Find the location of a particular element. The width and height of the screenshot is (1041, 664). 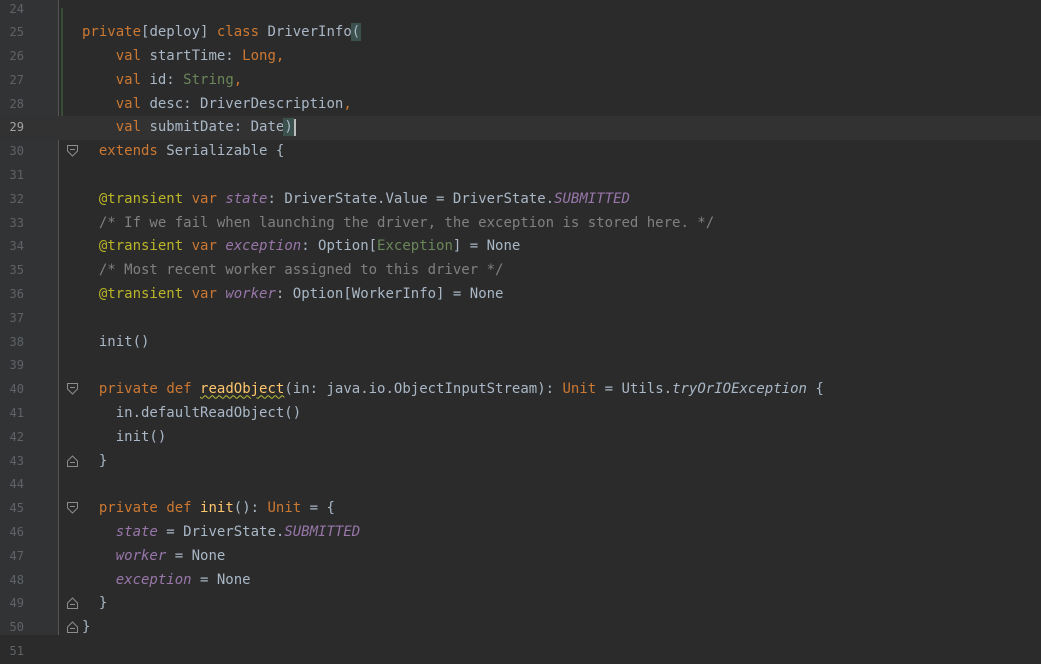

code-content: val startTime: Long, is located at coordinates (183, 57).